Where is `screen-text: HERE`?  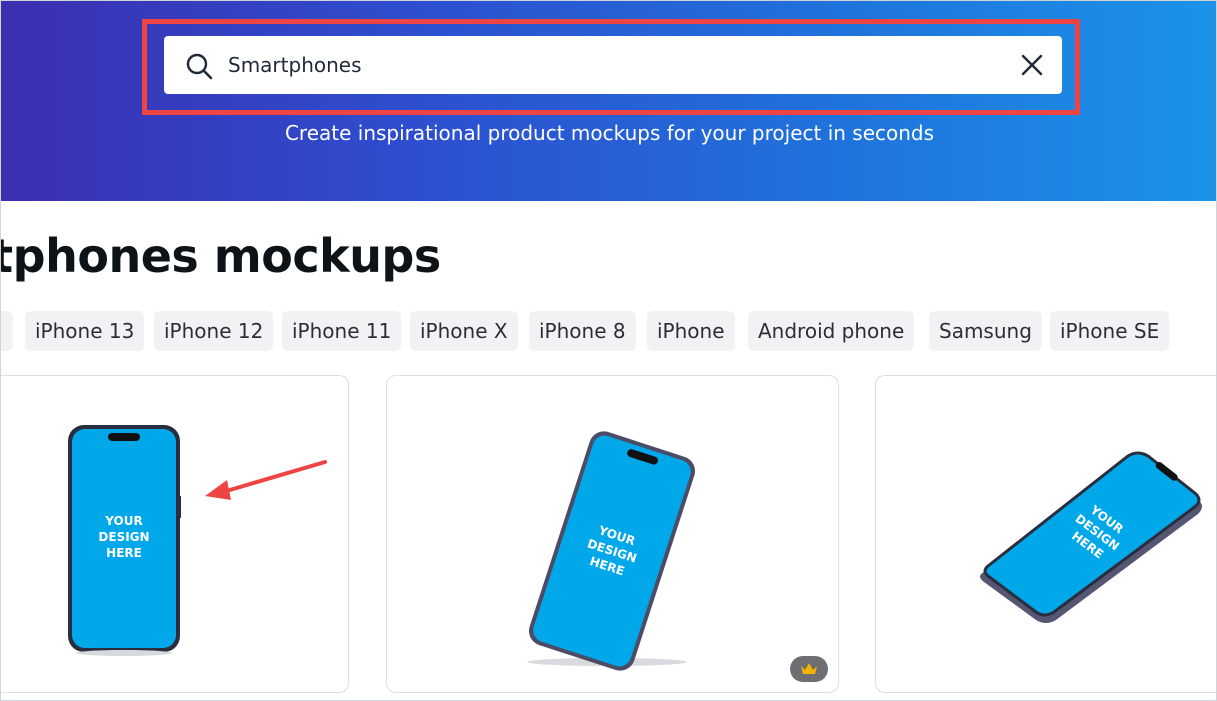
screen-text: HERE is located at coordinates (124, 553).